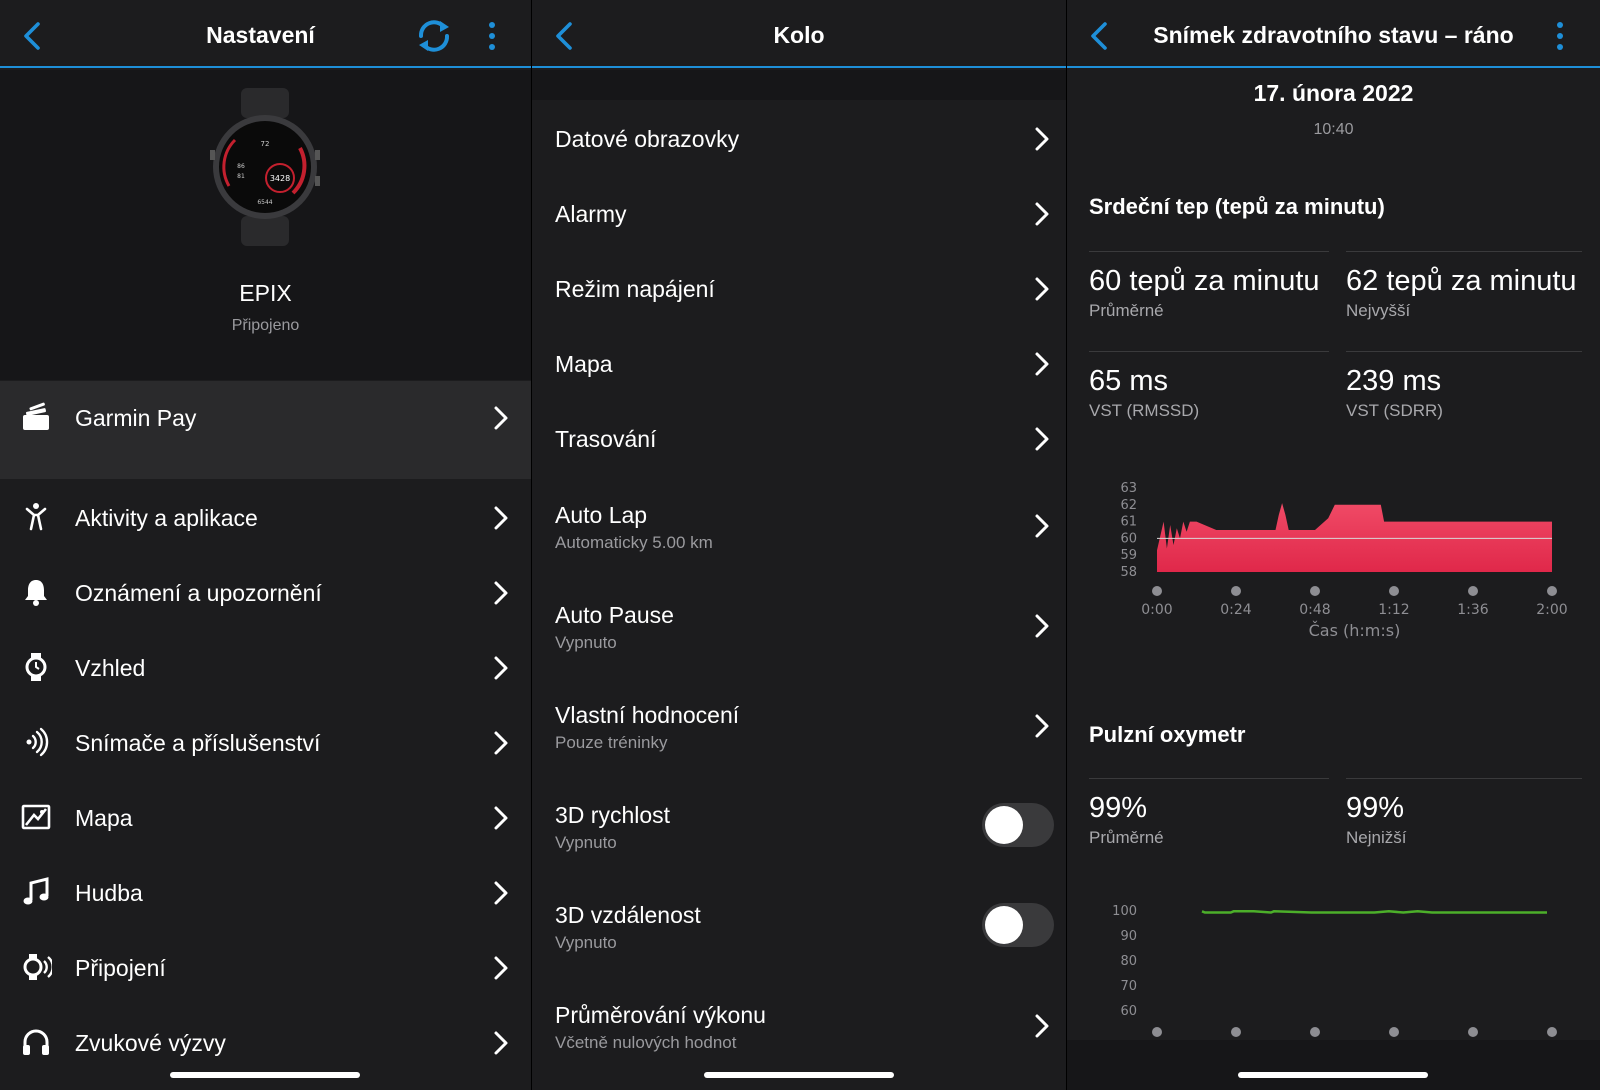  What do you see at coordinates (1333, 93) in the screenshot?
I see `snapshot-date: 17. února 2022` at bounding box center [1333, 93].